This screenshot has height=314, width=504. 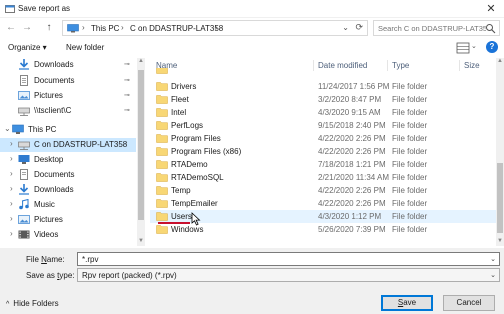 I want to click on mouse-cursor-icon, so click(x=196, y=219).